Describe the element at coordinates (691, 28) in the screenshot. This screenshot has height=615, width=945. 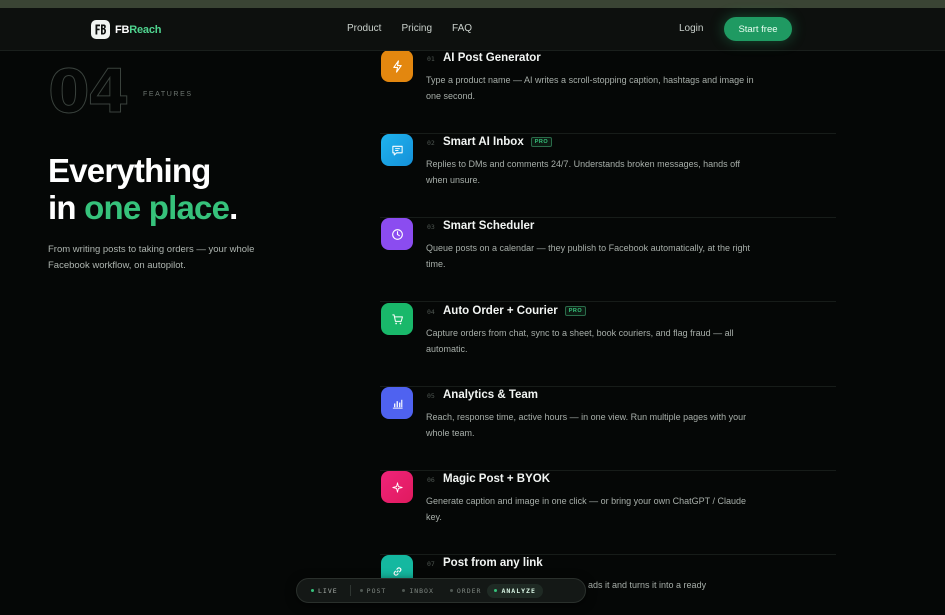
I see `login-link: Login` at that location.